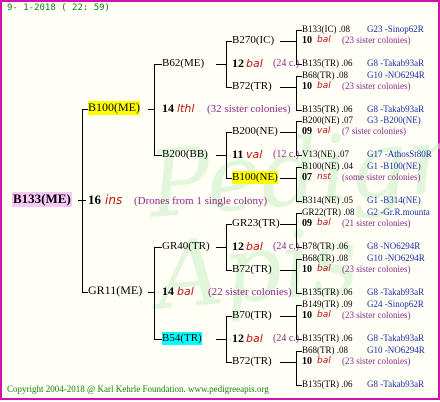 The height and width of the screenshot is (402, 440). What do you see at coordinates (324, 131) in the screenshot?
I see `line-location: val` at bounding box center [324, 131].